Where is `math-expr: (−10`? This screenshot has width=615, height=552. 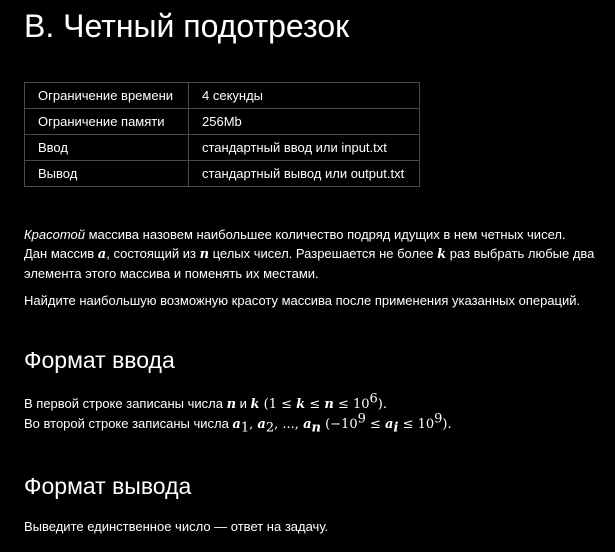 math-expr: (−10 is located at coordinates (339, 424).